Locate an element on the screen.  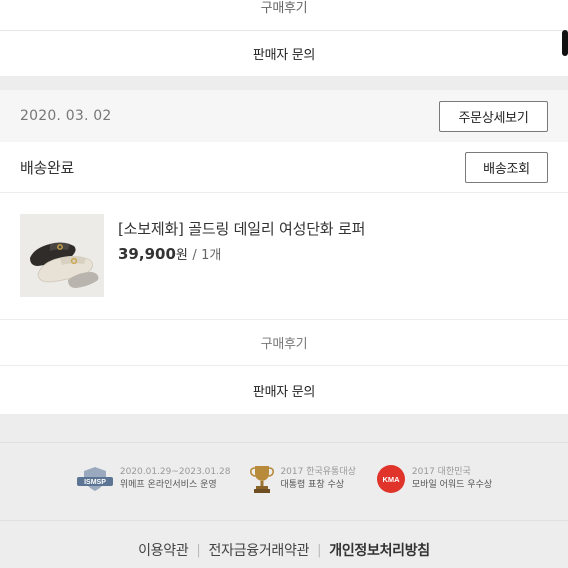
badge-line2: 위메프 온라인서비스 운영 is located at coordinates (168, 485).